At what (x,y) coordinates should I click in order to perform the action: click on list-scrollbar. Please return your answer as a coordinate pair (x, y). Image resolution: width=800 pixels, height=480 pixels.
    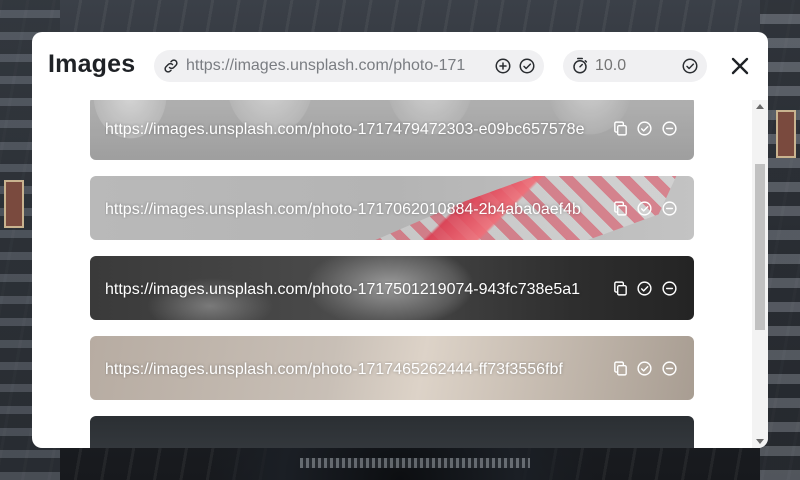
    Looking at the image, I should click on (760, 274).